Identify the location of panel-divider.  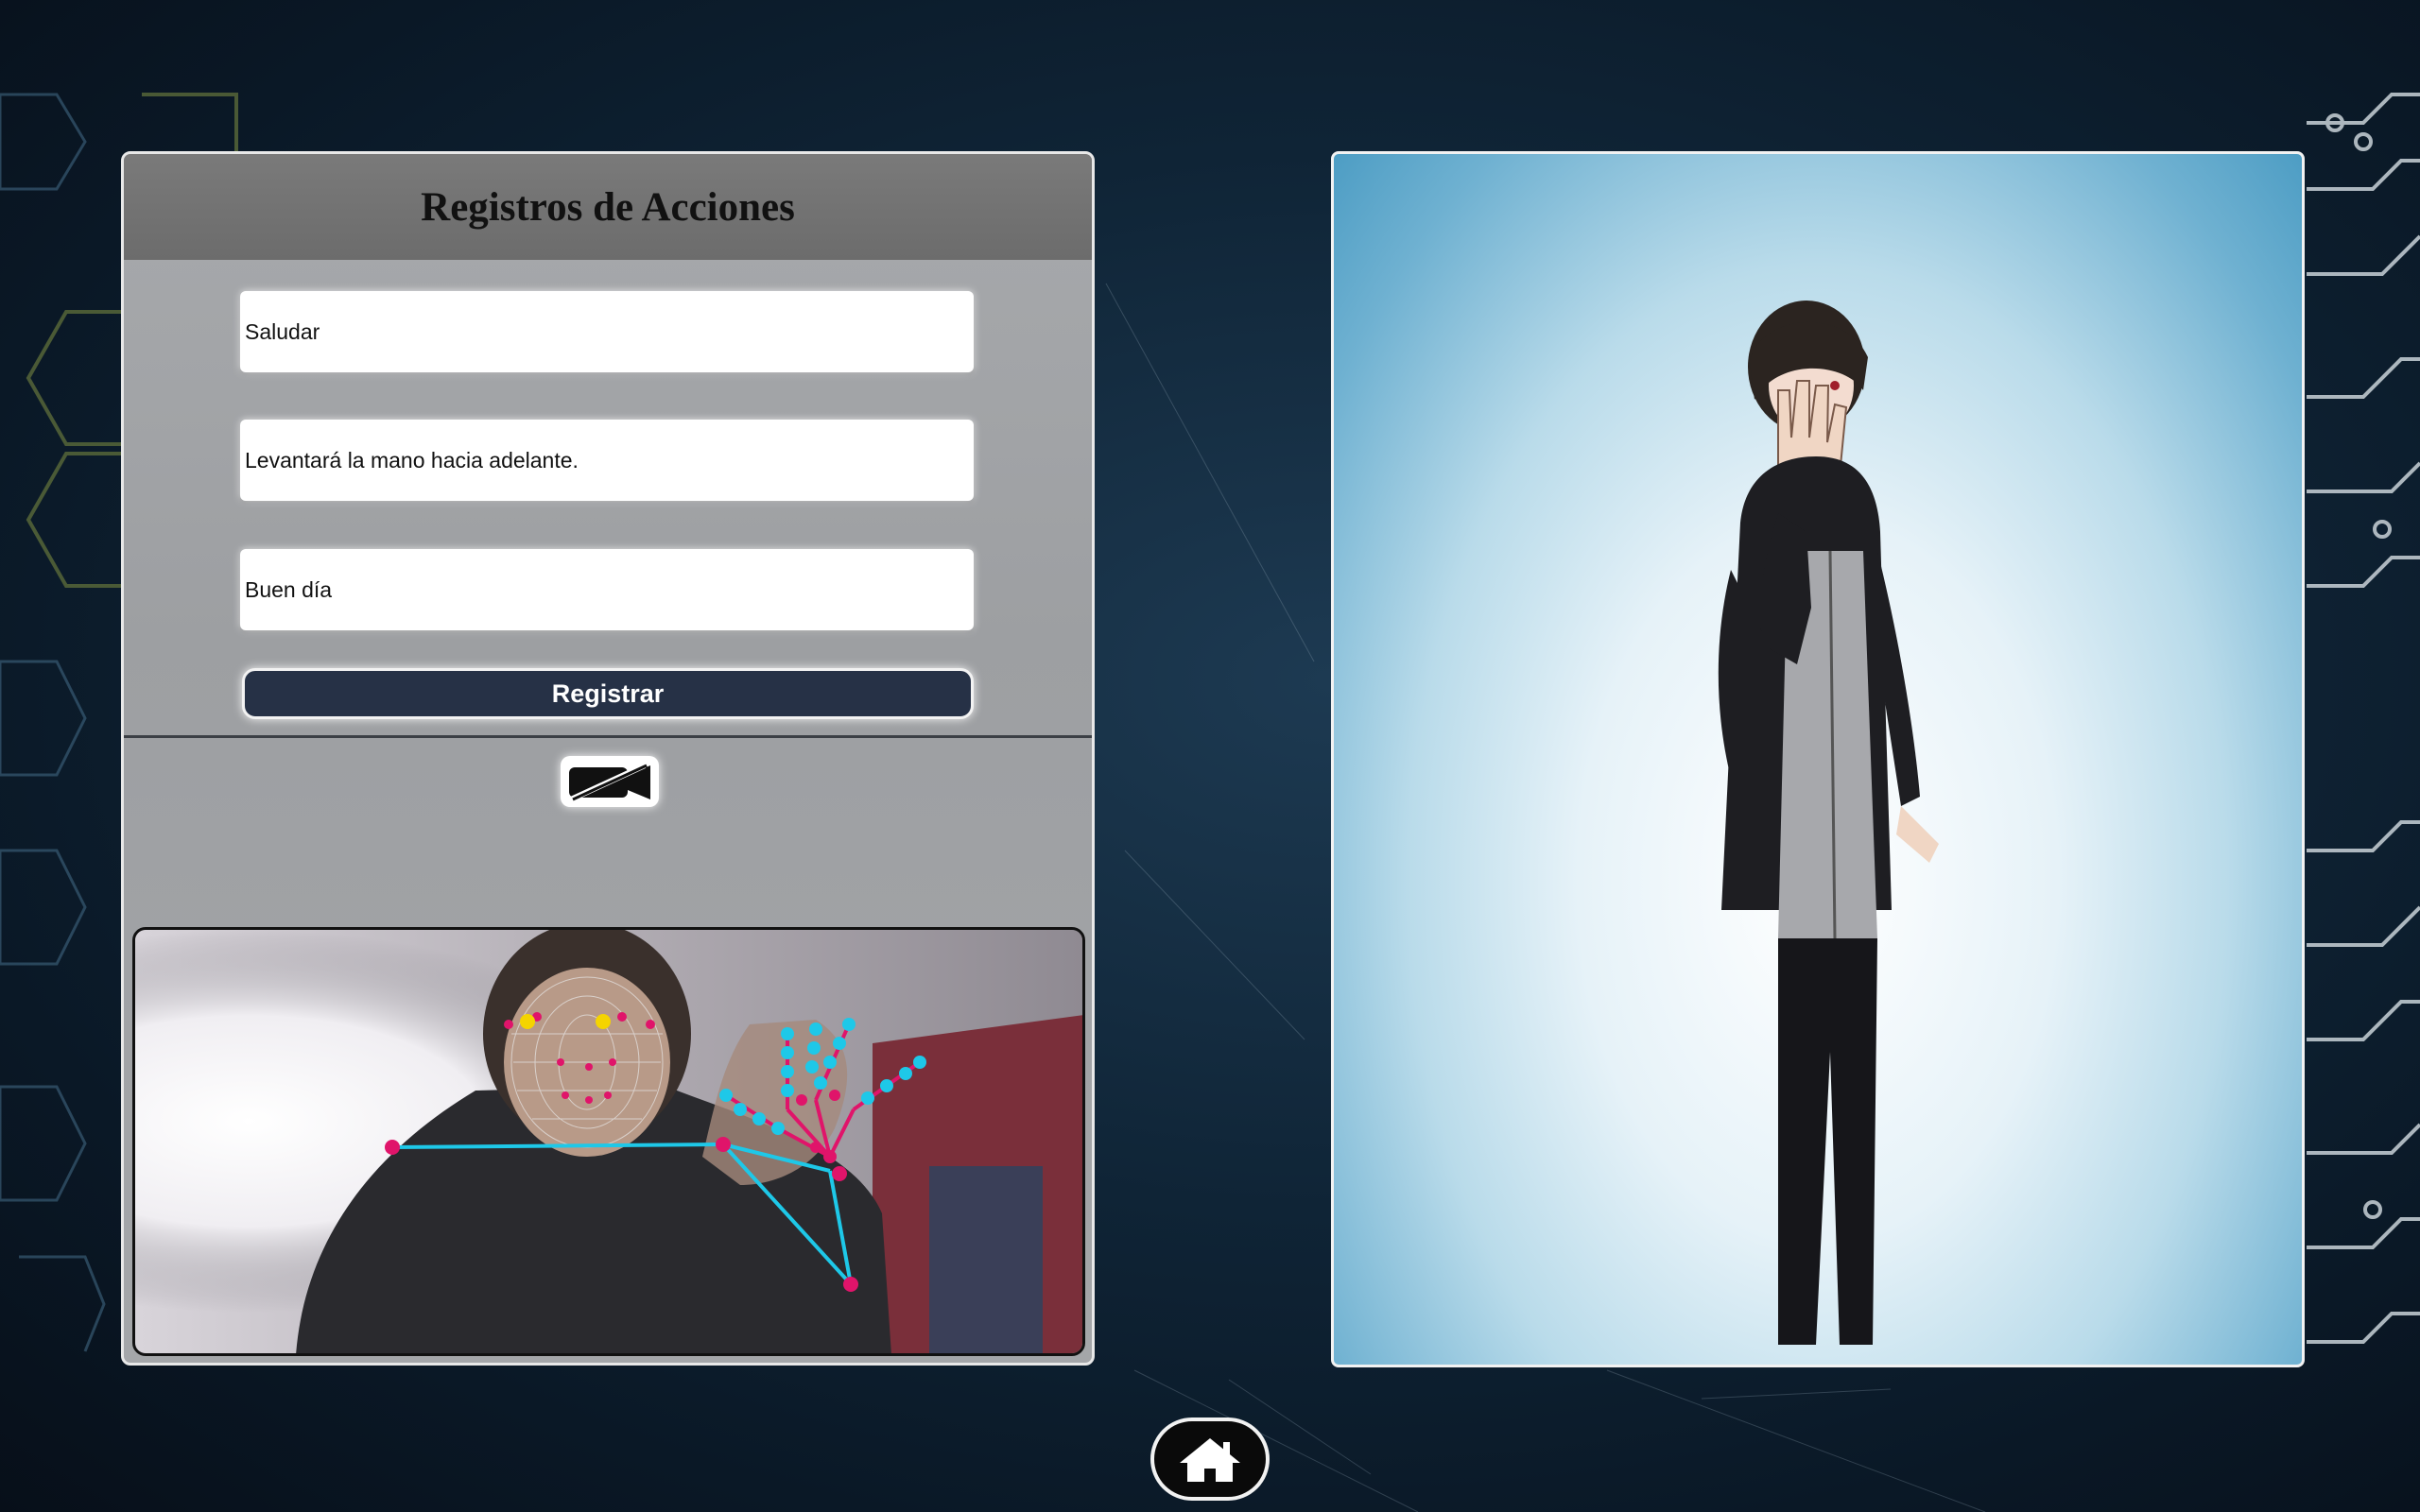
(608, 736).